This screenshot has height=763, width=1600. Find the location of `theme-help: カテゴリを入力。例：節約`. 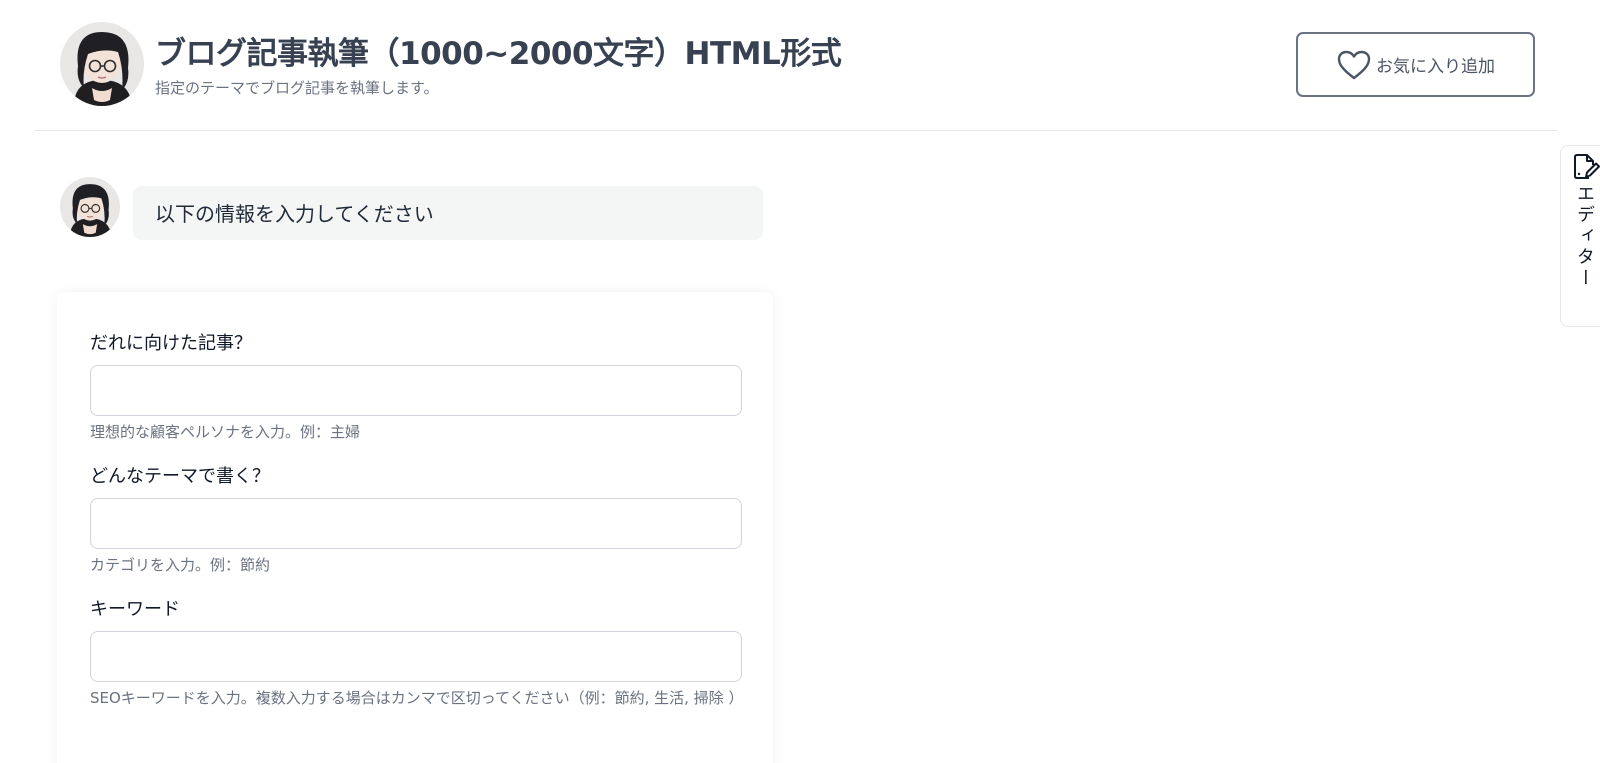

theme-help: カテゴリを入力。例：節約 is located at coordinates (180, 565).